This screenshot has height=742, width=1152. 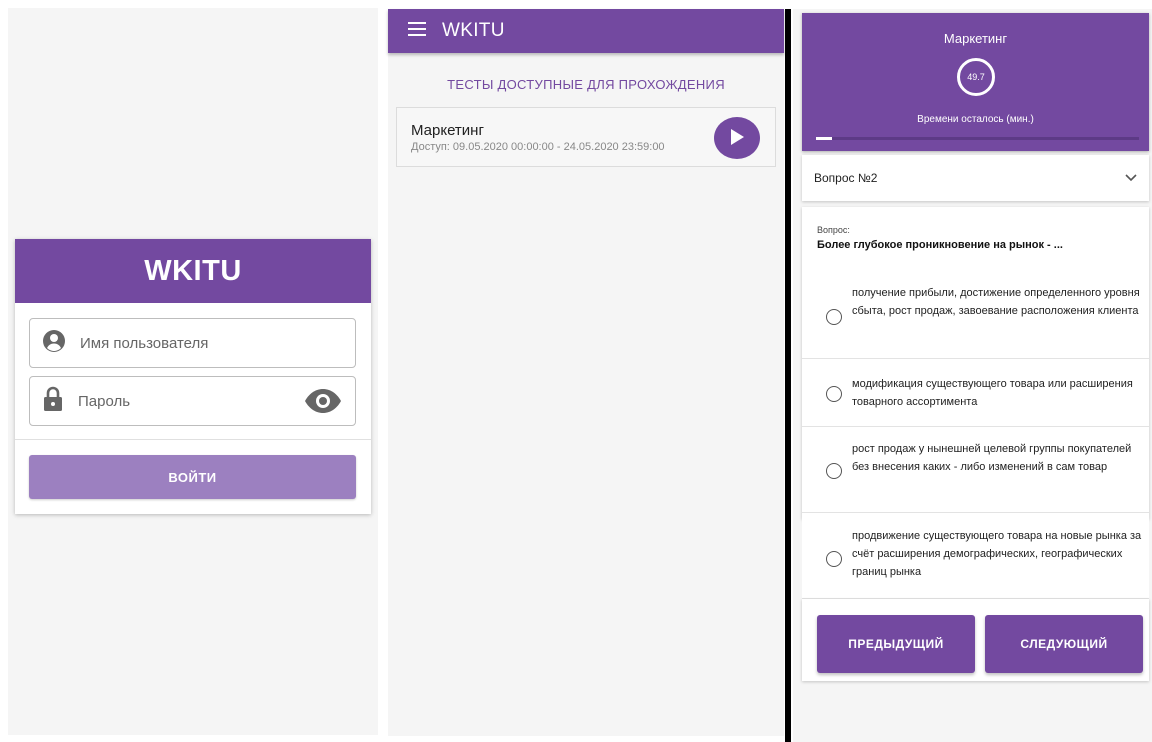 I want to click on login-card: WKITU Имя пользователя Пароль ВОЙТИ, so click(x=193, y=376).